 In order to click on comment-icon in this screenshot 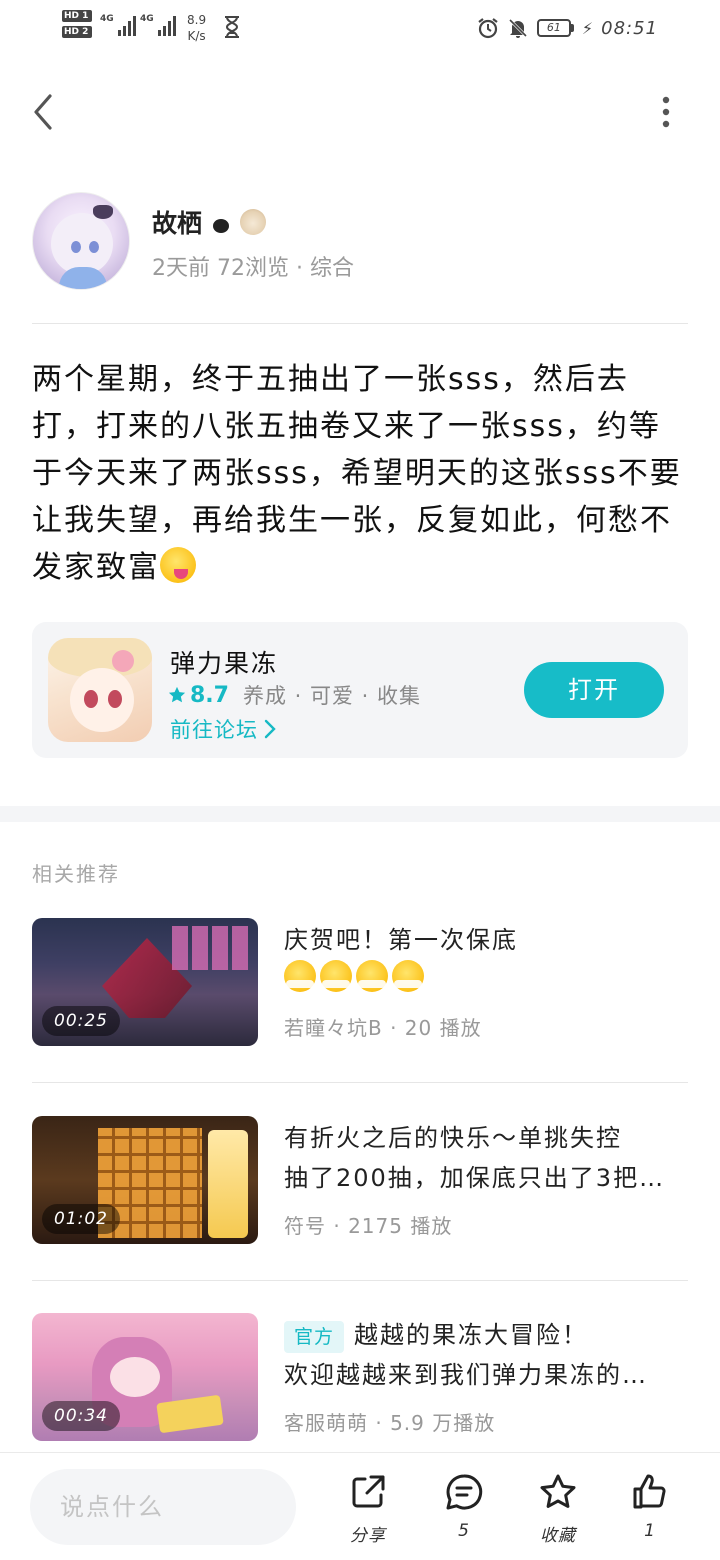, I will do `click(464, 1492)`.